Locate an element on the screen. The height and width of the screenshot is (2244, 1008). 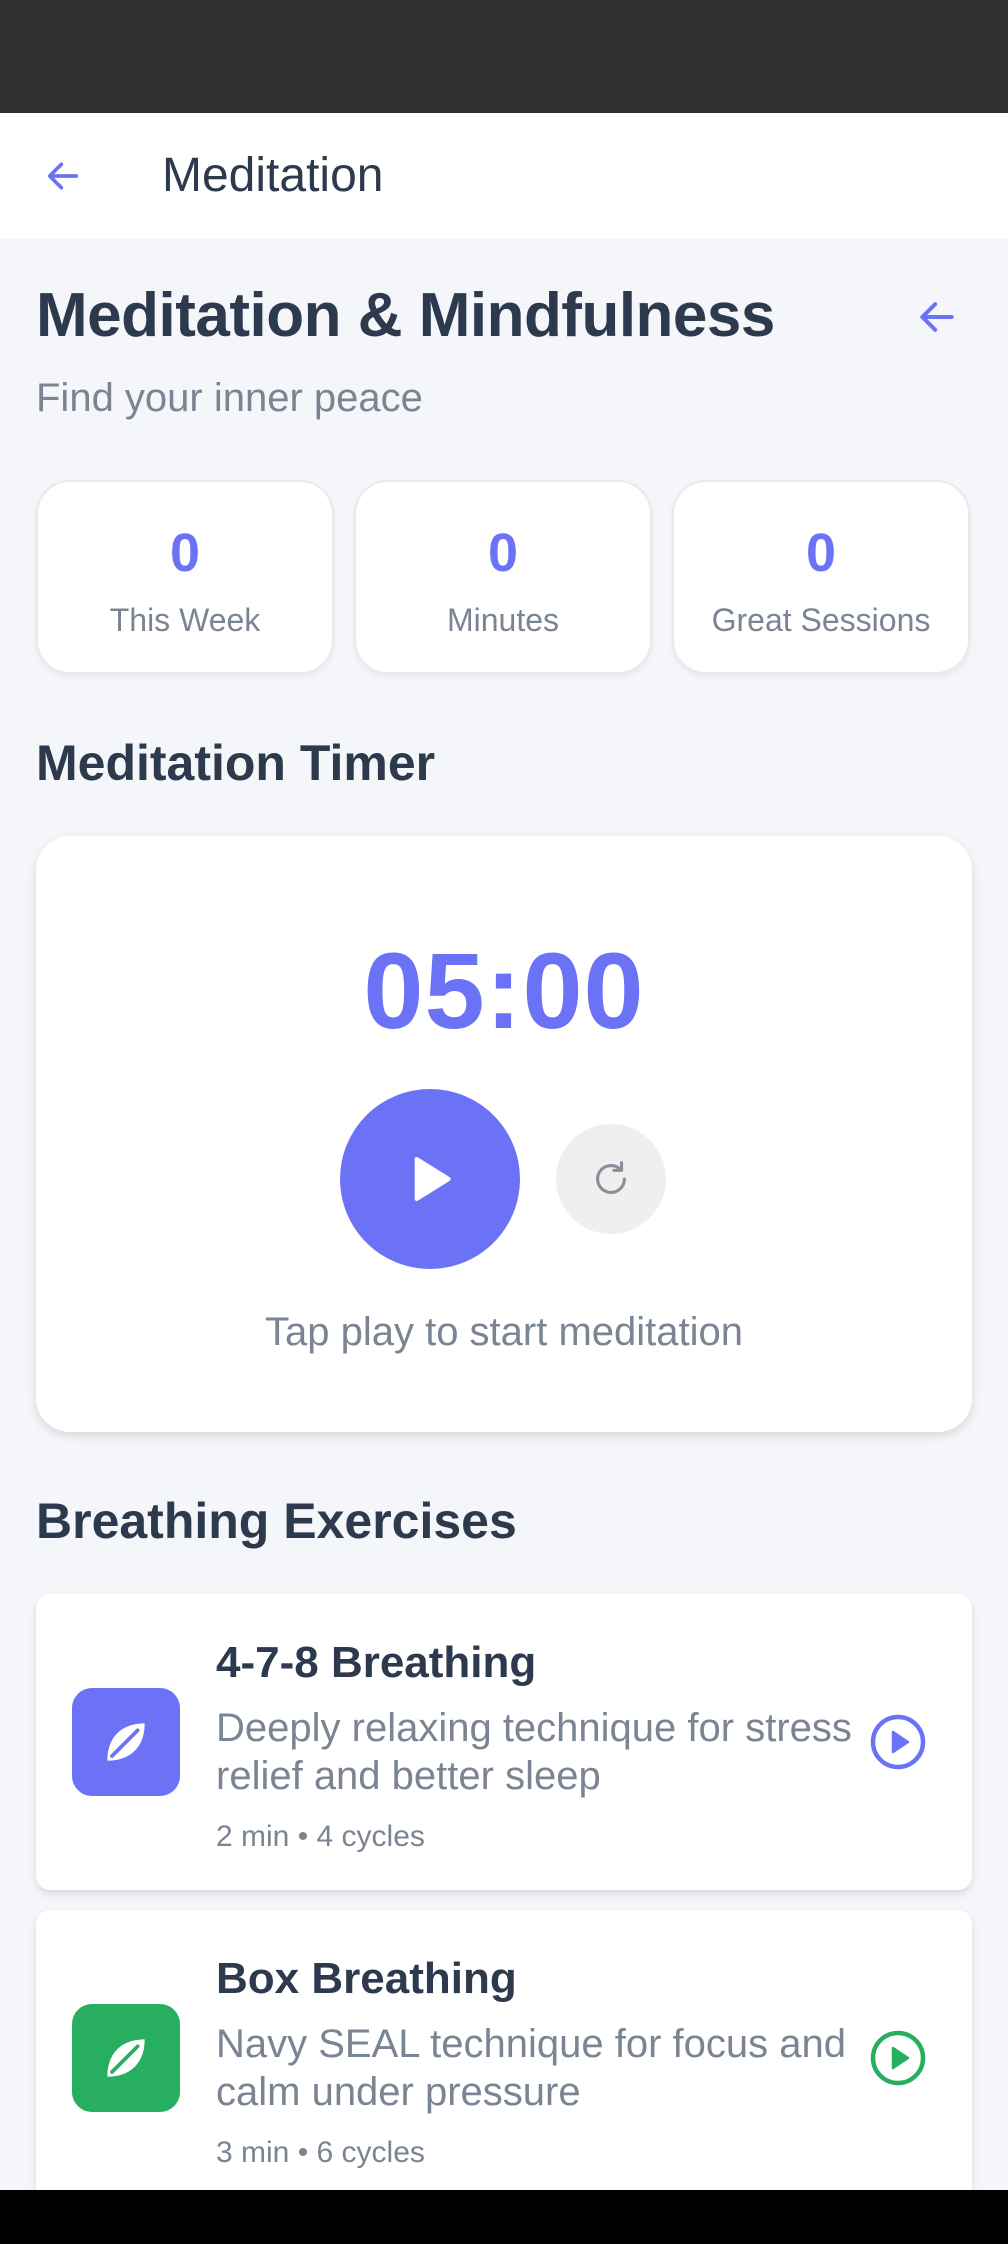
exercise-name: Box Breathing is located at coordinates (366, 1978).